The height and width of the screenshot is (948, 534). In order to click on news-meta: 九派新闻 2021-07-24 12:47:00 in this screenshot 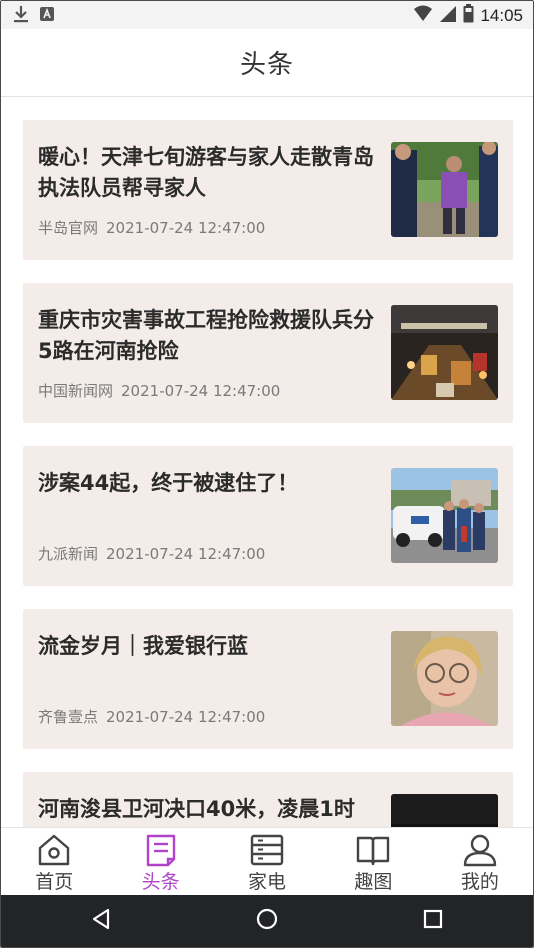, I will do `click(151, 553)`.